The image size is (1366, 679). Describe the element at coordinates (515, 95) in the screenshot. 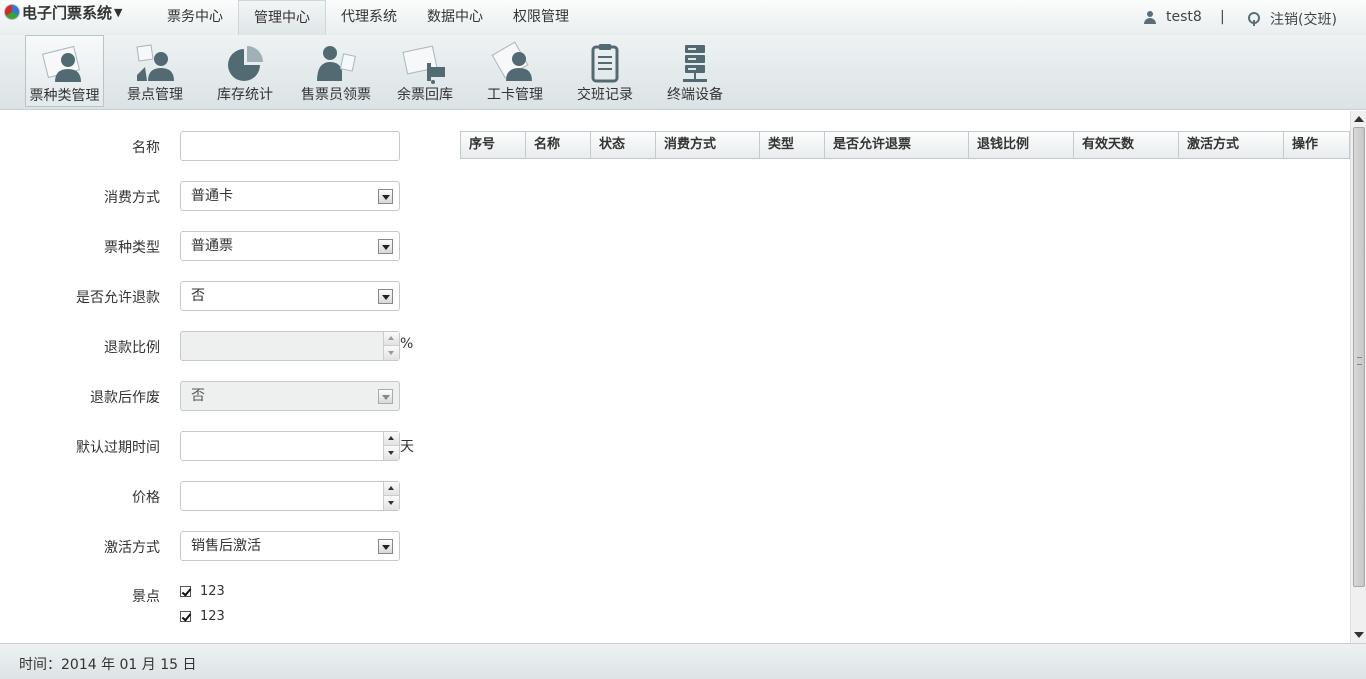

I see `tool-label: 工卡管理` at that location.